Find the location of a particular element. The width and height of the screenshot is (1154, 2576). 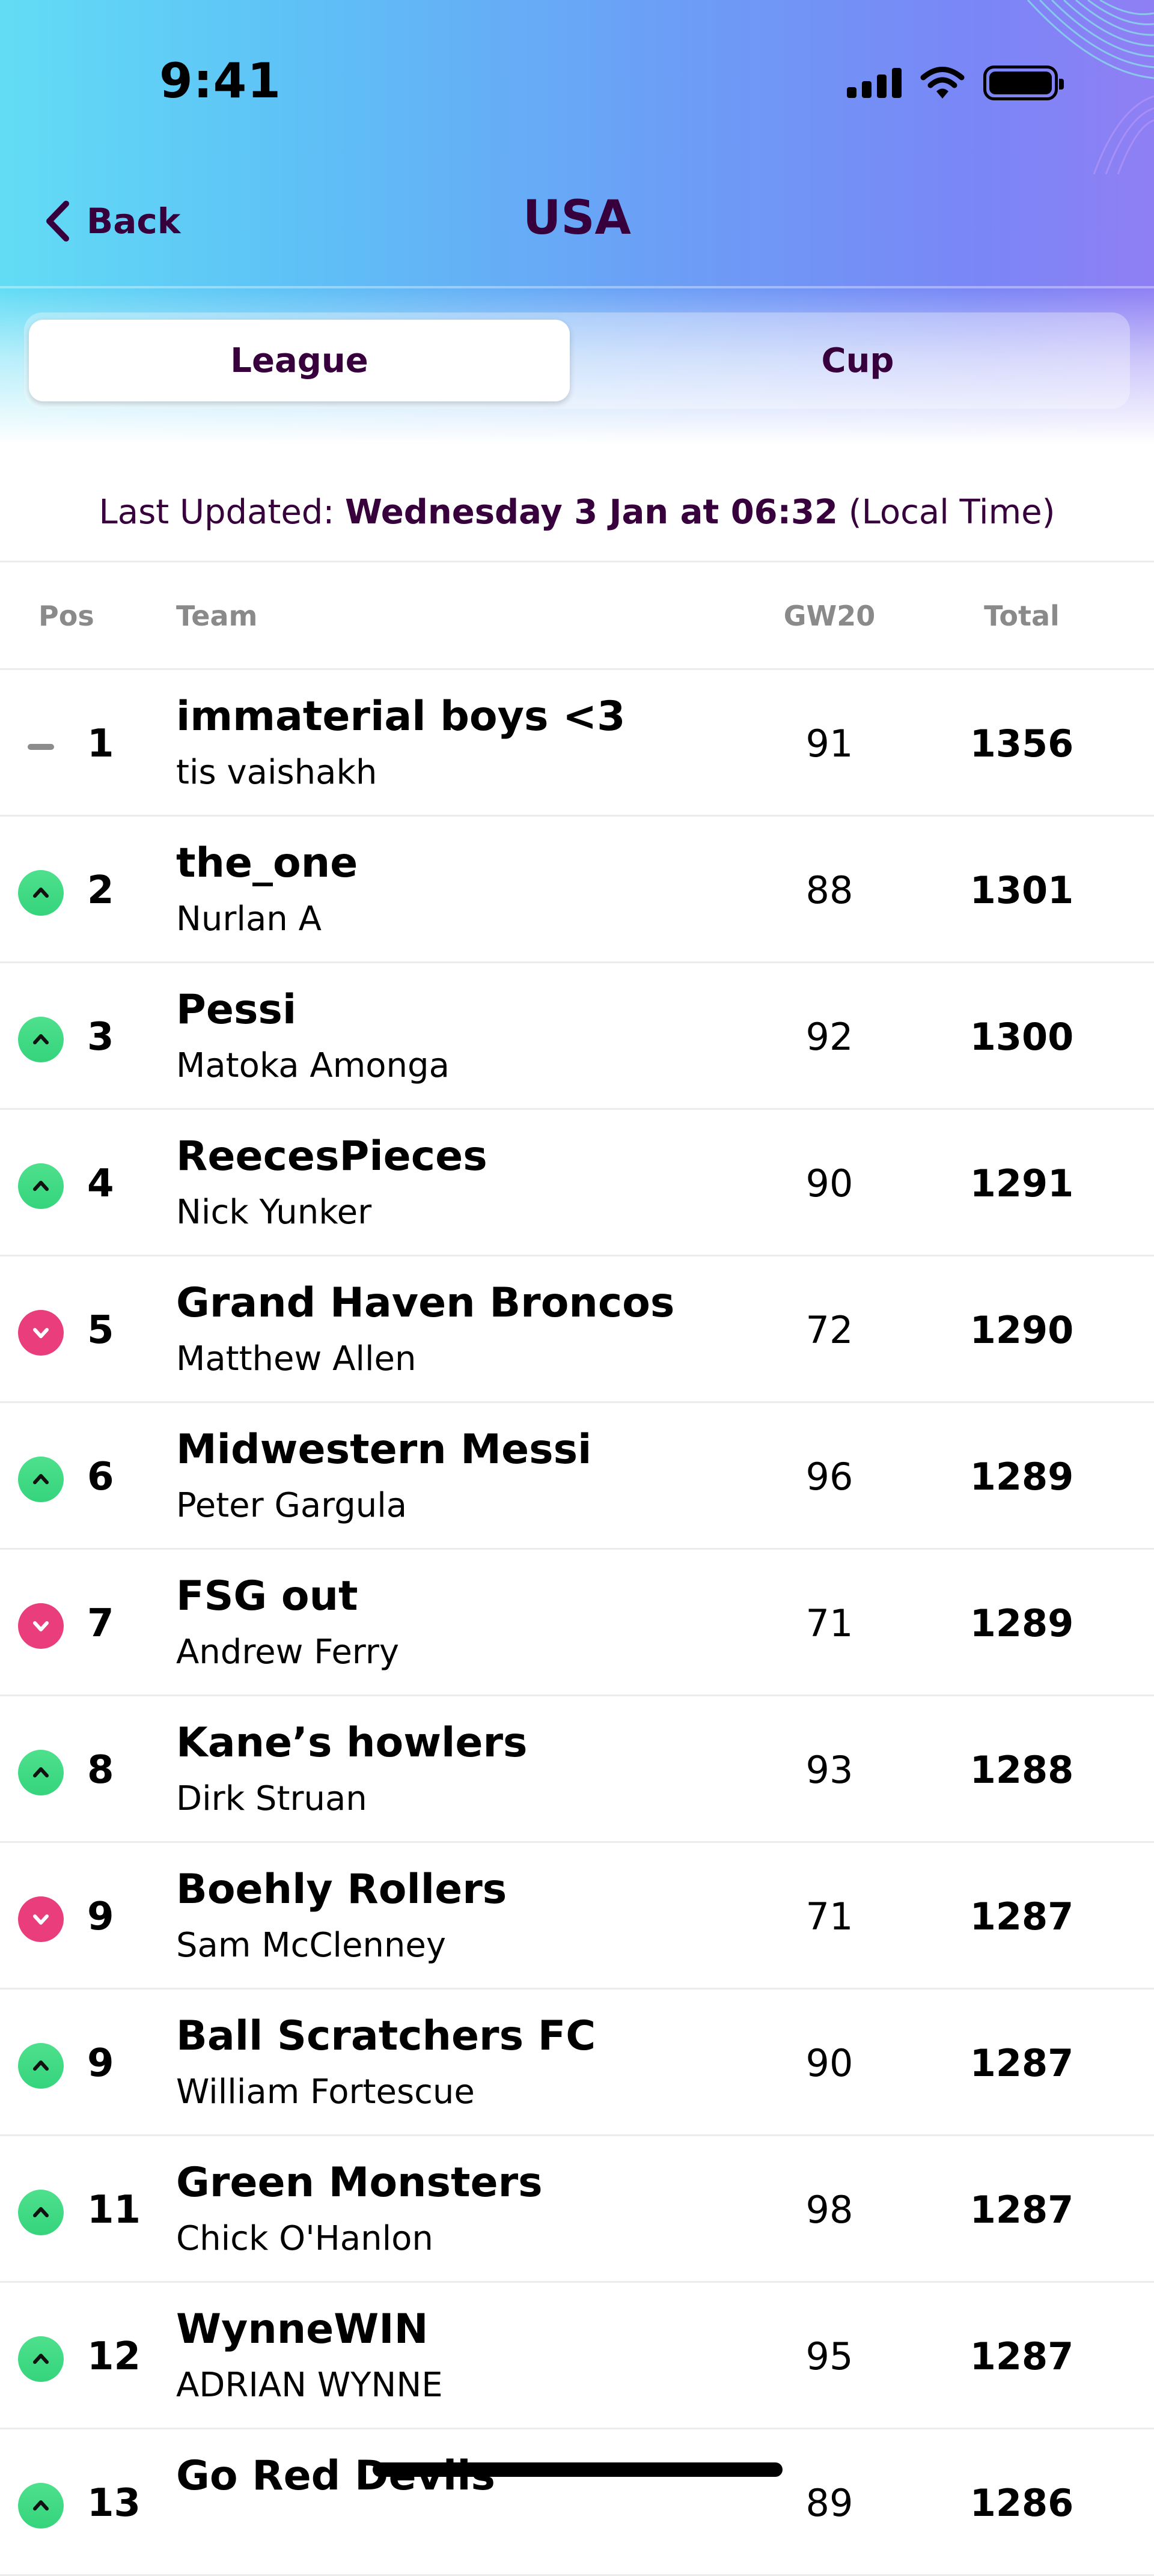

table-row: 12 WynneWIN ADRIAN WYNNE 95 1287 is located at coordinates (577, 2356).